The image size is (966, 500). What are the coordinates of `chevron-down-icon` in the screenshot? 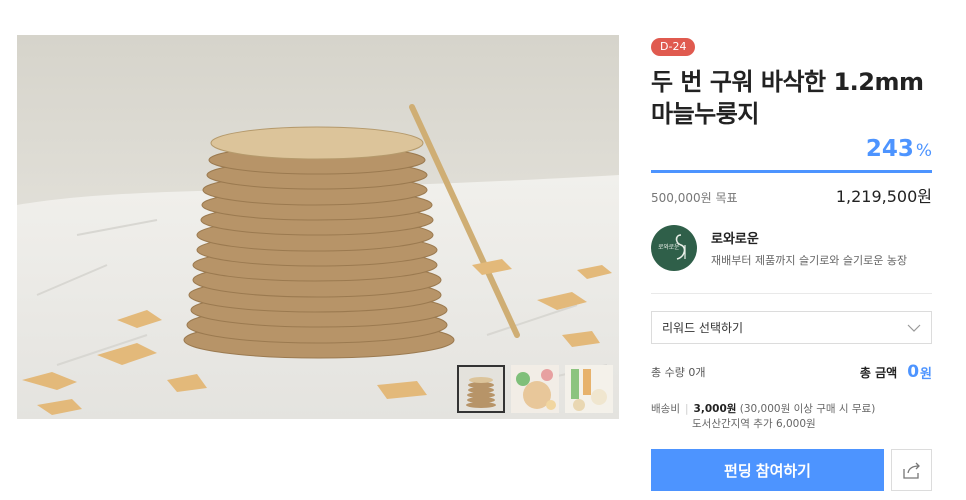 It's located at (914, 328).